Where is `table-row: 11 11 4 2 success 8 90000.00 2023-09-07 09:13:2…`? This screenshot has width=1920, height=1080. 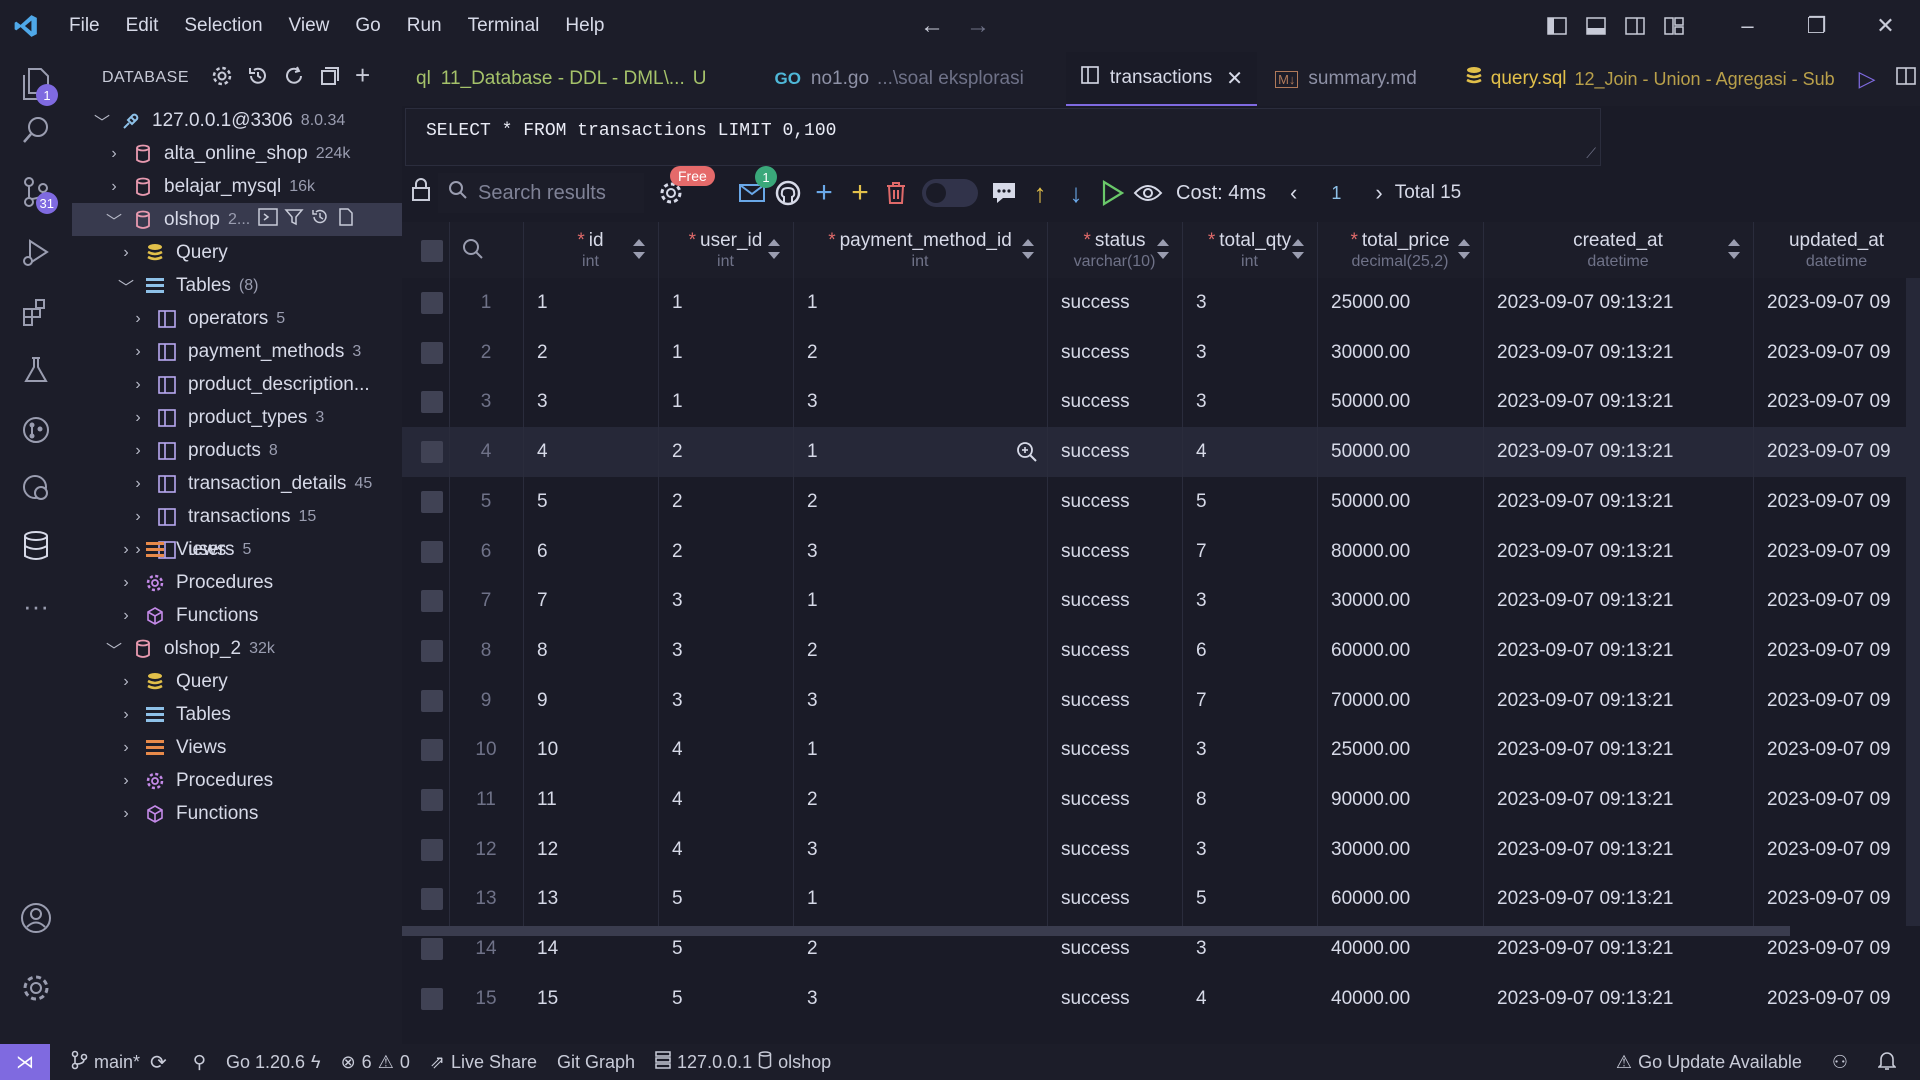 table-row: 11 11 4 2 success 8 90000.00 2023-09-07 09:13:2… is located at coordinates (1161, 800).